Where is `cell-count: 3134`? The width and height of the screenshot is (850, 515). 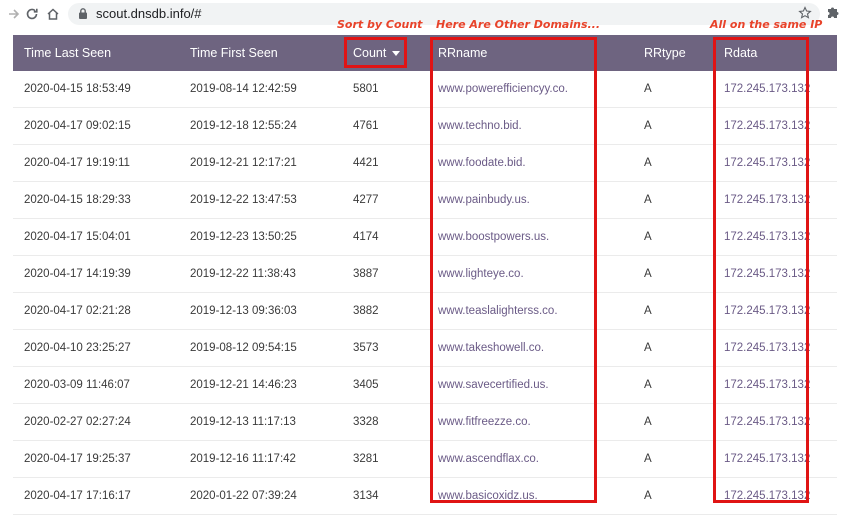
cell-count: 3134 is located at coordinates (366, 496).